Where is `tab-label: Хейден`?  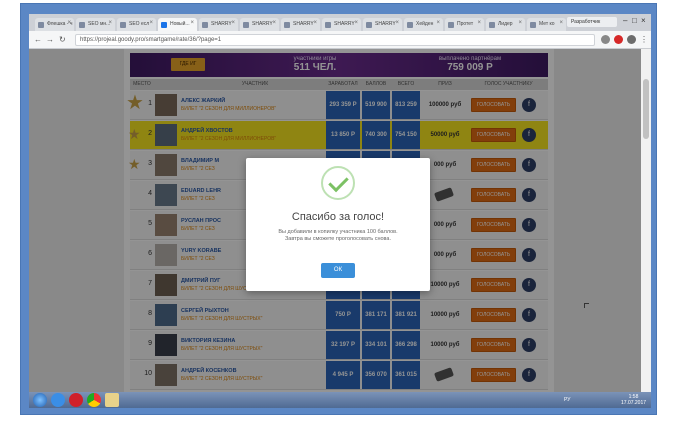
tab-label: Хейден is located at coordinates (425, 24).